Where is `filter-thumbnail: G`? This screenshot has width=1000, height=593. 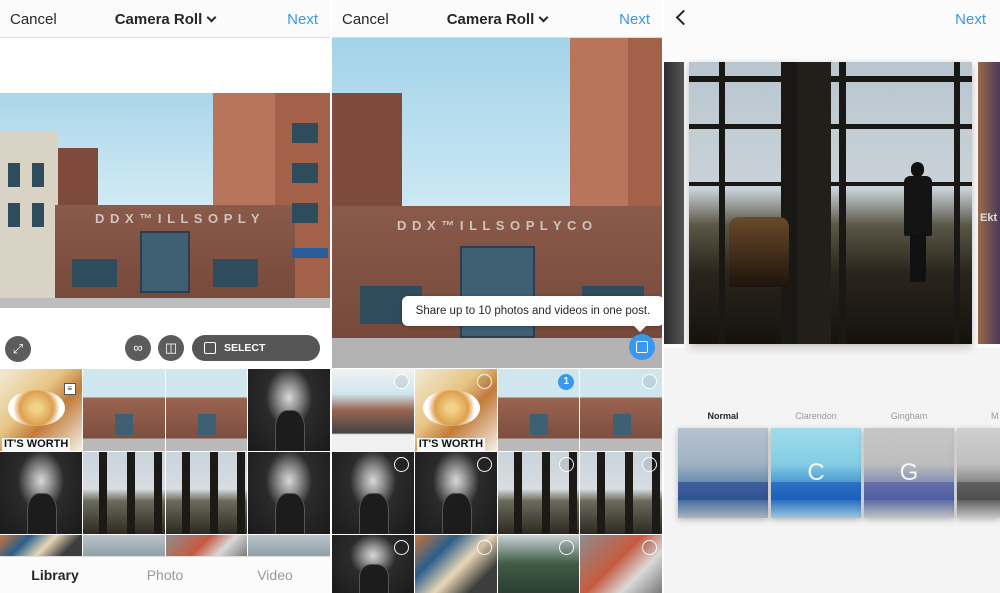 filter-thumbnail: G is located at coordinates (909, 473).